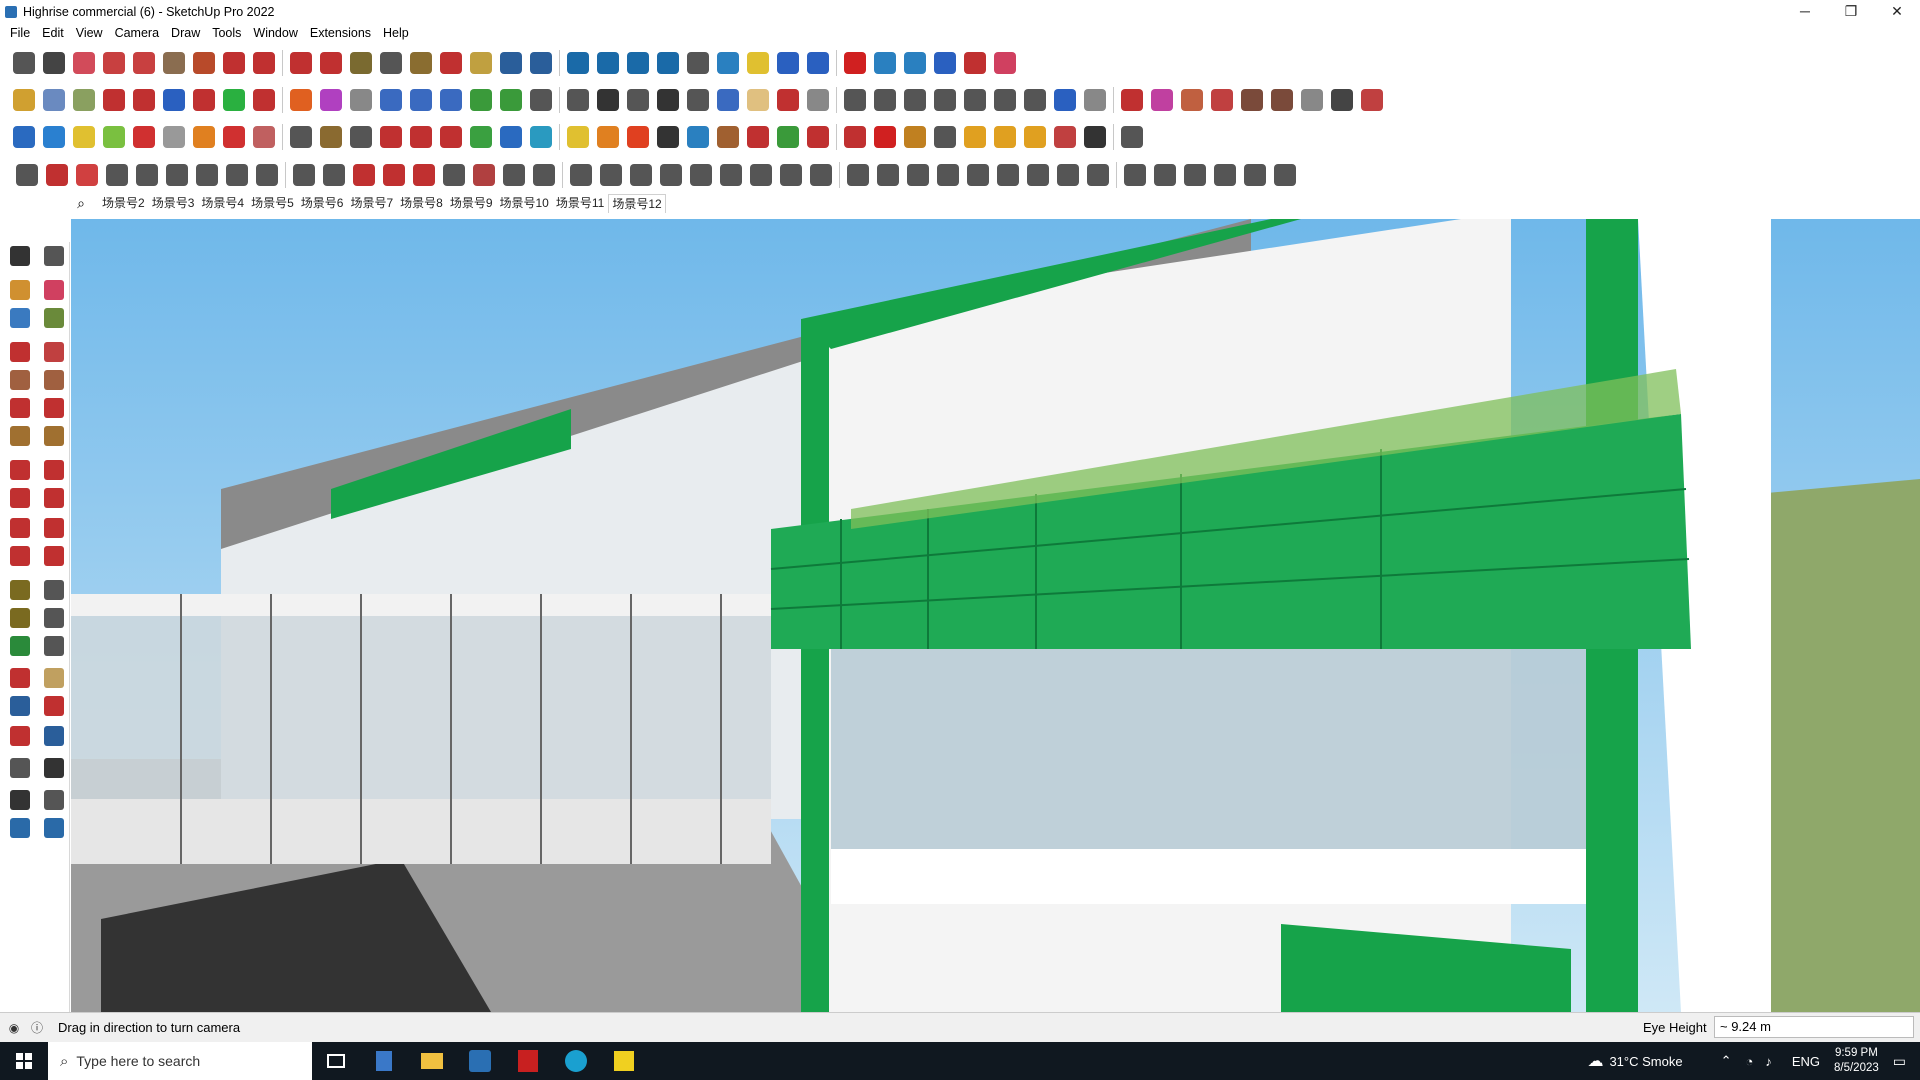 The width and height of the screenshot is (1920, 1080). Describe the element at coordinates (1851, 11) in the screenshot. I see `maximize-button: ❐` at that location.